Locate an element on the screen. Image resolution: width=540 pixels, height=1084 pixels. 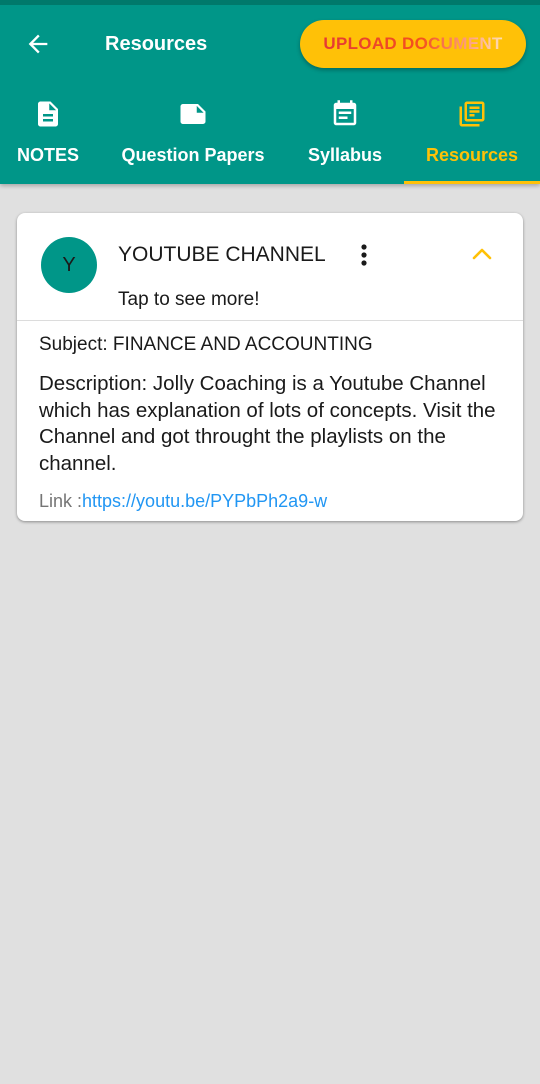
upload-document-button: UPLOAD DOCUMENT is located at coordinates (413, 44).